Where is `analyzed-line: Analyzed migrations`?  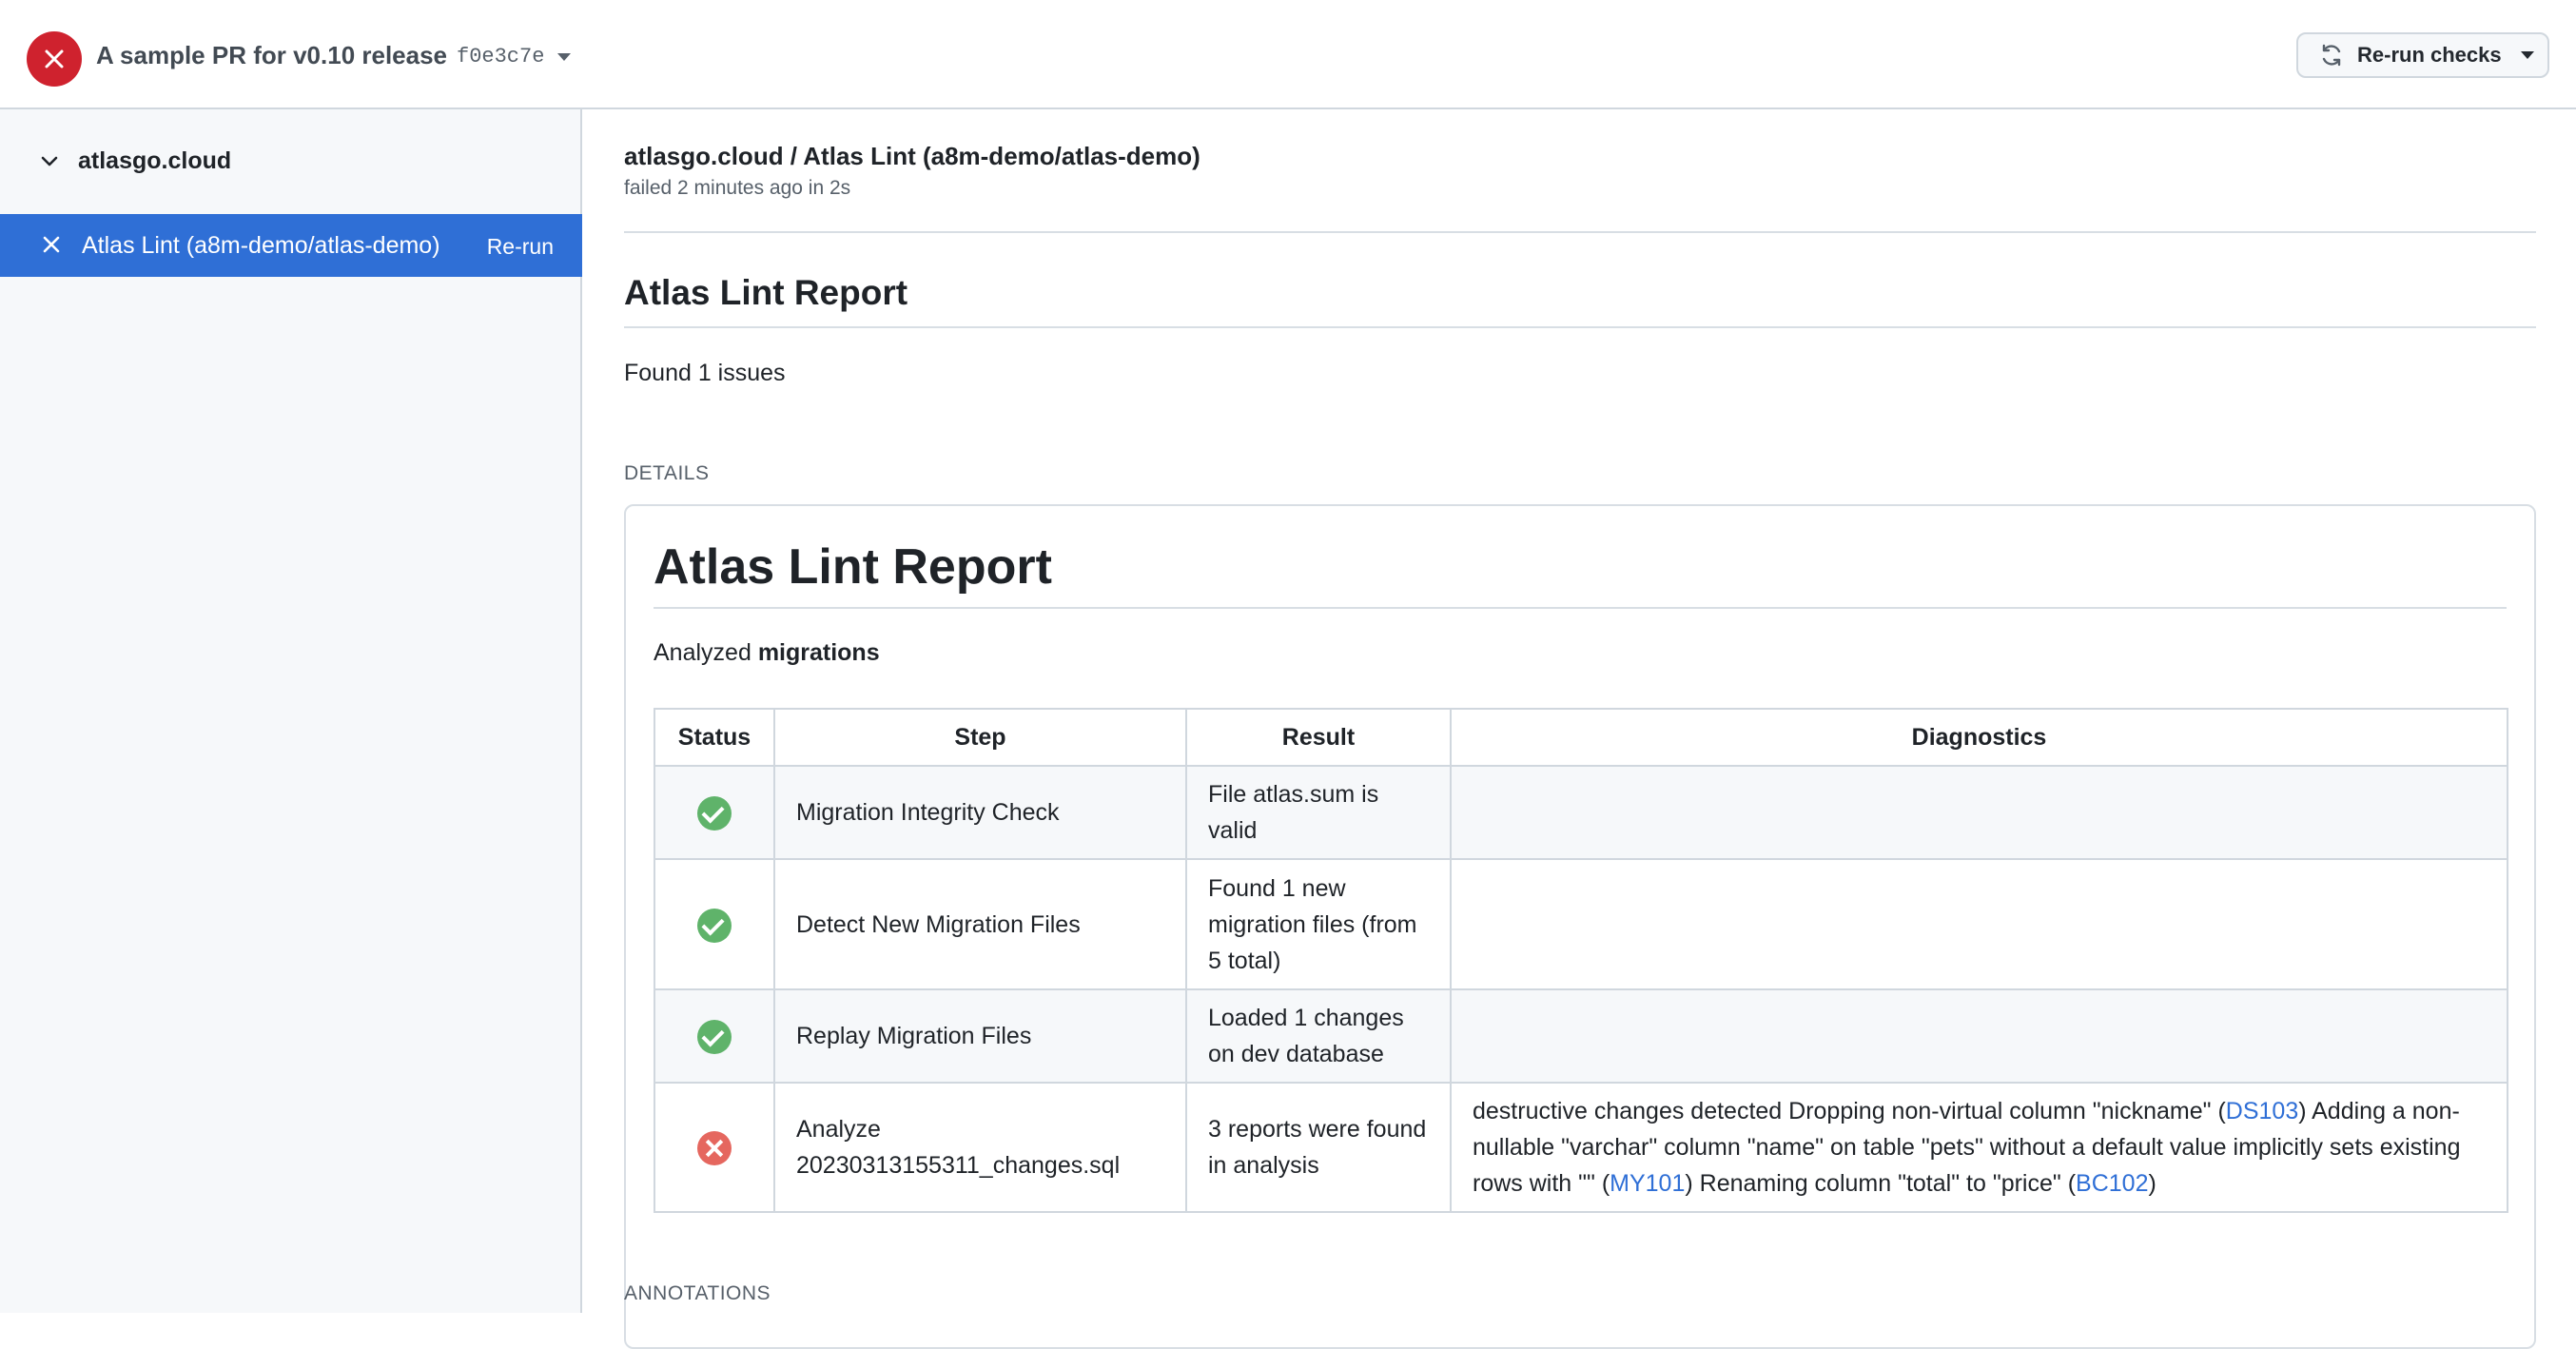 analyzed-line: Analyzed migrations is located at coordinates (767, 653).